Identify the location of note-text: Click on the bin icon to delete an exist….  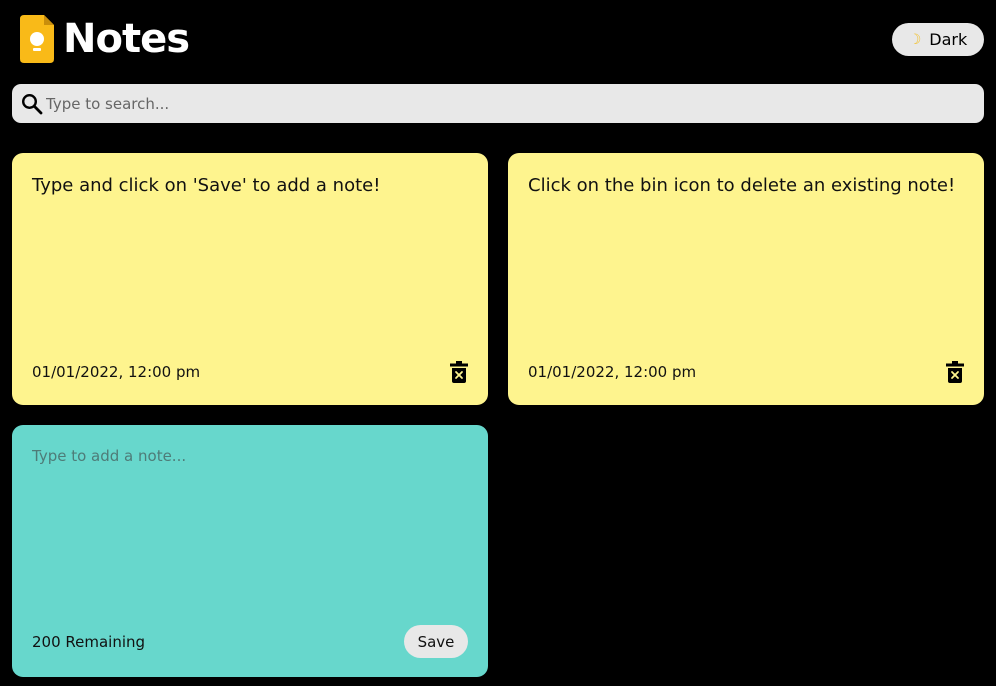
(742, 185).